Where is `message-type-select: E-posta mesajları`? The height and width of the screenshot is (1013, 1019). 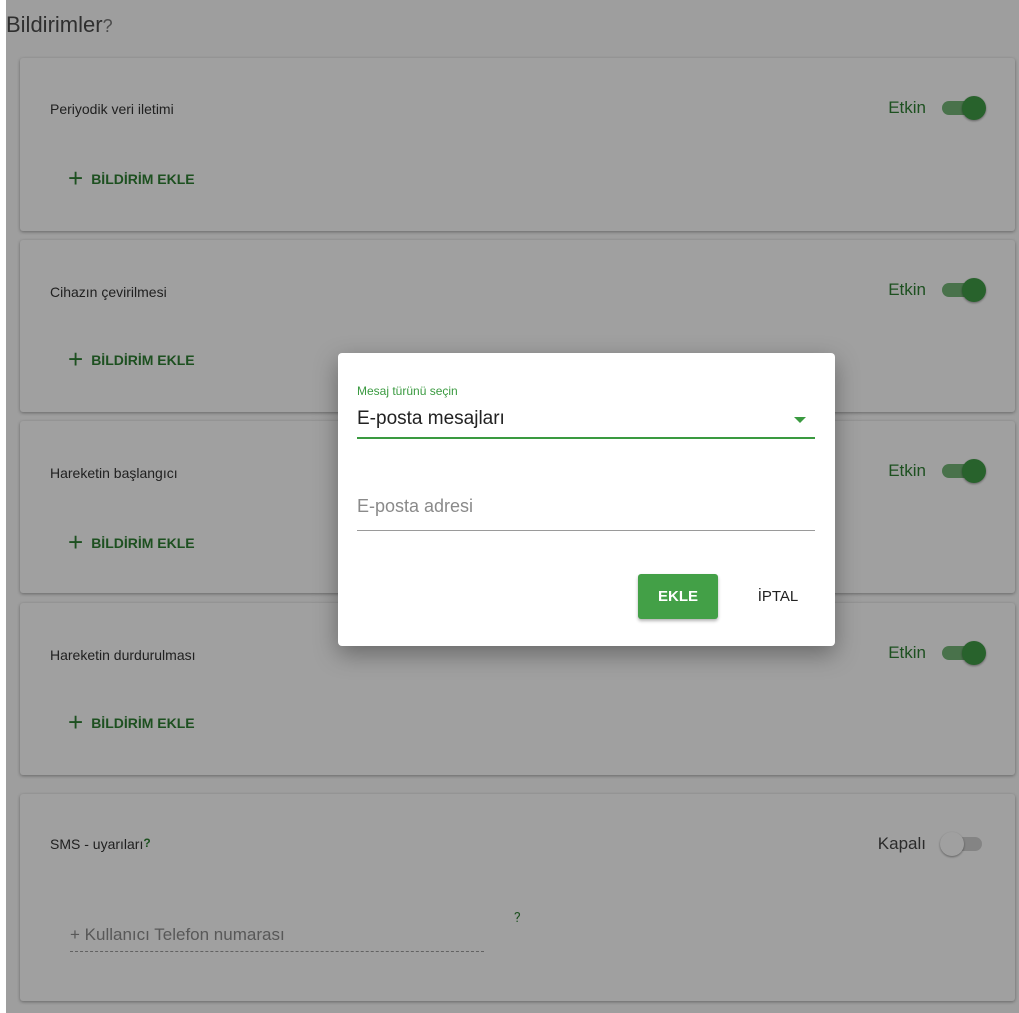 message-type-select: E-posta mesajları is located at coordinates (586, 420).